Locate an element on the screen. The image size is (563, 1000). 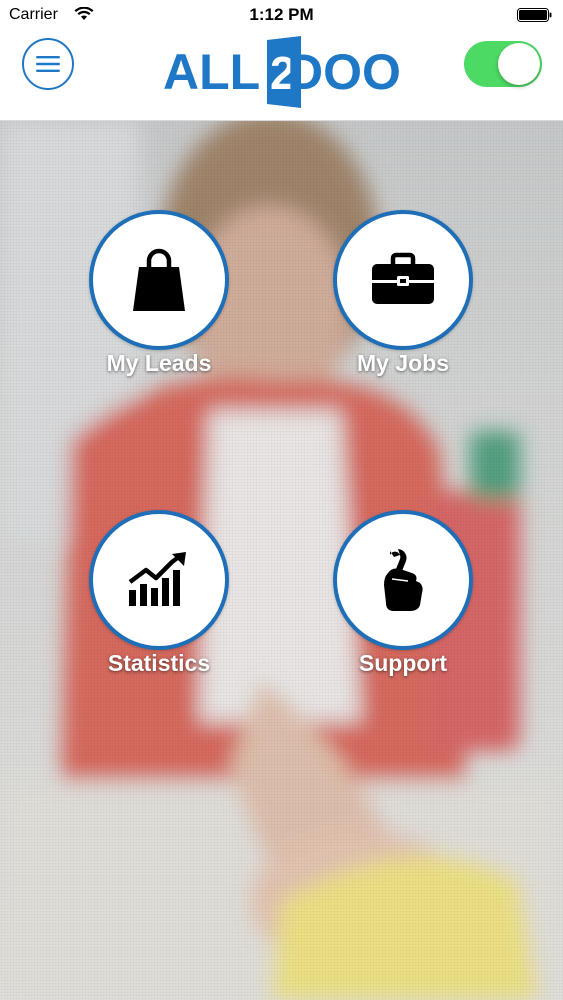
my-leads-tile: My Leads is located at coordinates (159, 310).